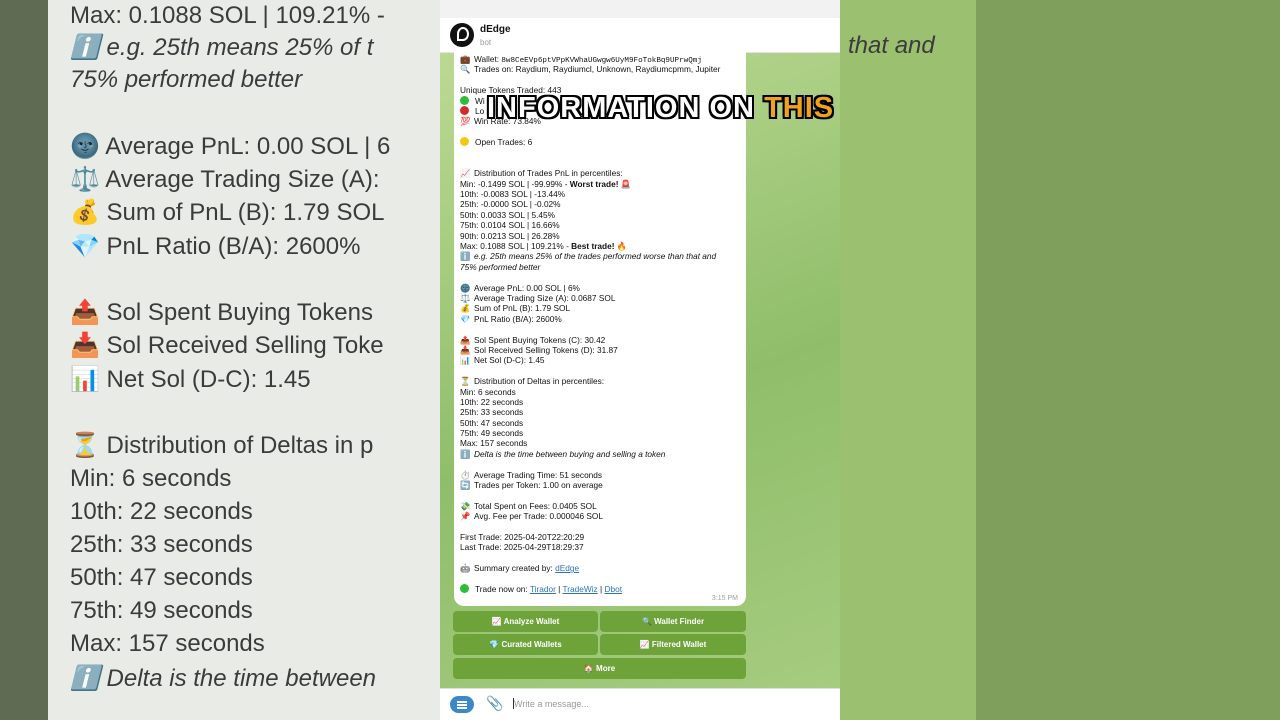 The width and height of the screenshot is (1280, 720). What do you see at coordinates (543, 589) in the screenshot?
I see `tirador-link: Tirador` at bounding box center [543, 589].